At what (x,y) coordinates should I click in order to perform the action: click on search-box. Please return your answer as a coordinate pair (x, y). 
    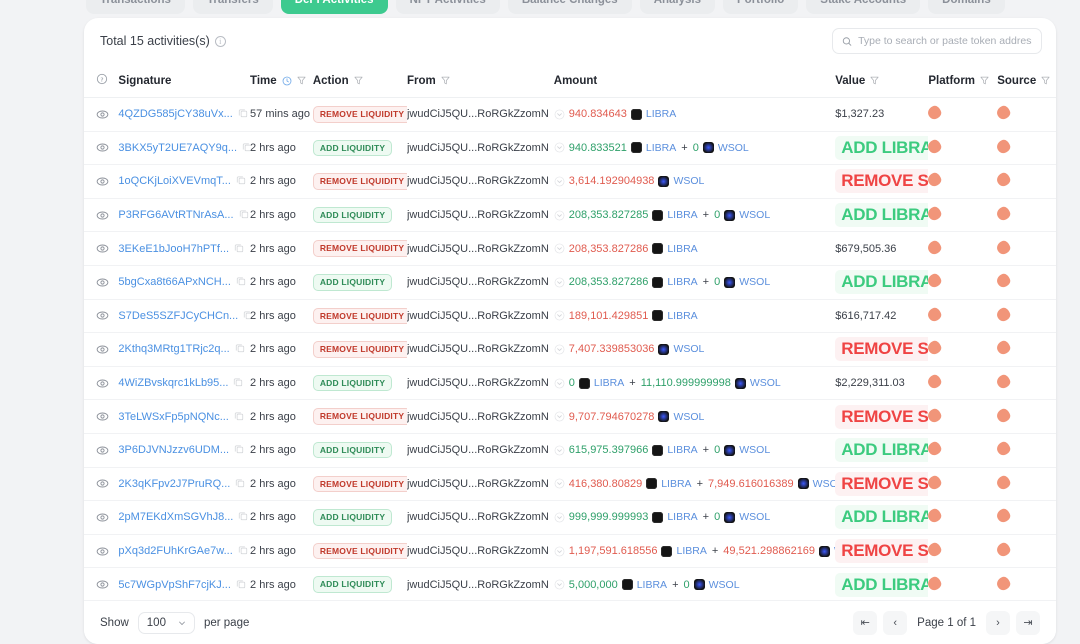
    Looking at the image, I should click on (937, 41).